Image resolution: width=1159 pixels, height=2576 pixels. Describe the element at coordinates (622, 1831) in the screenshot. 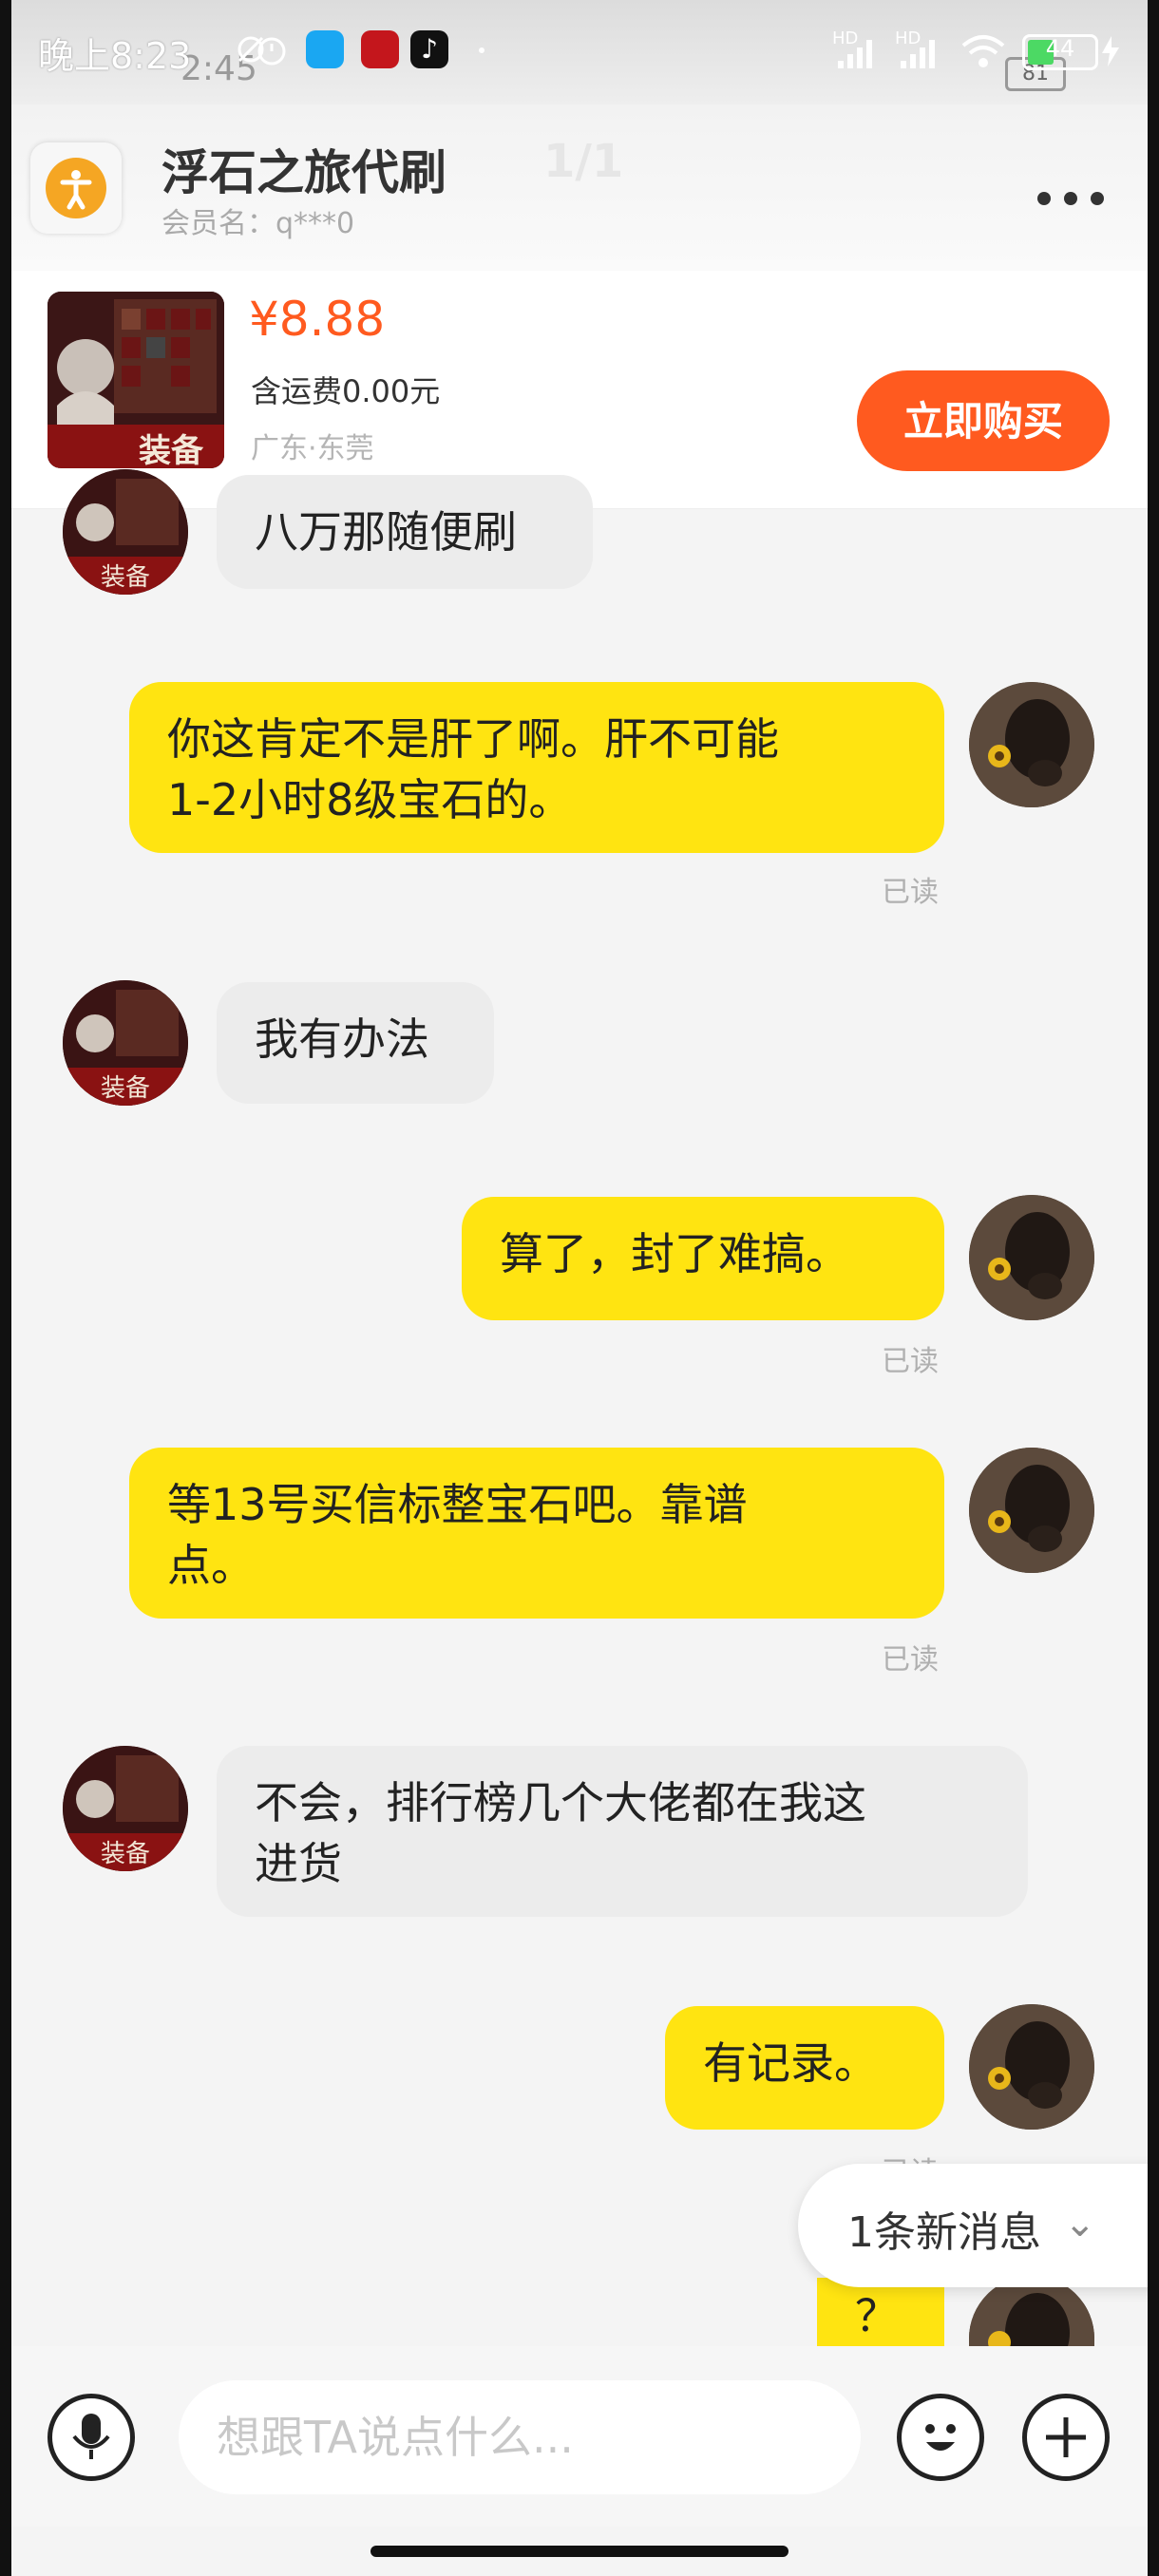

I see `message-bubble: 不会，排行榜几个大佬都在我这 进货` at that location.